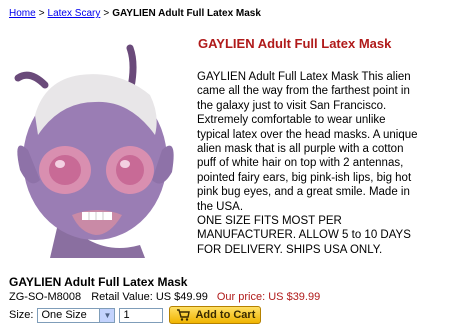 The image size is (450, 324). I want to click on size-select: One Size ▼, so click(76, 315).